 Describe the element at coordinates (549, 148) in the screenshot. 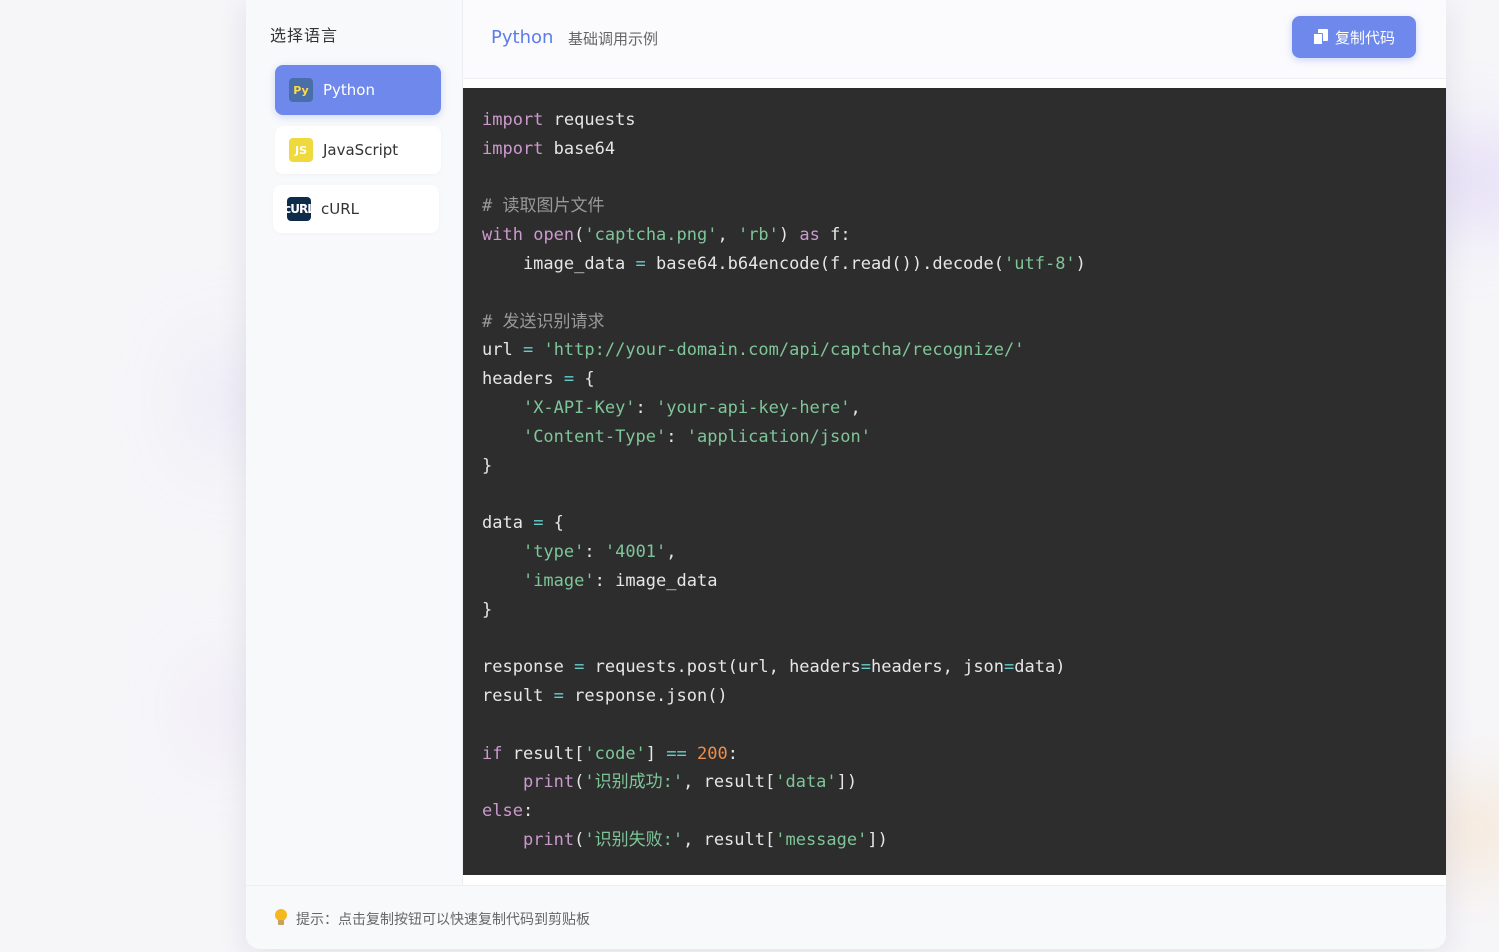

I see `code-line: import base64` at that location.